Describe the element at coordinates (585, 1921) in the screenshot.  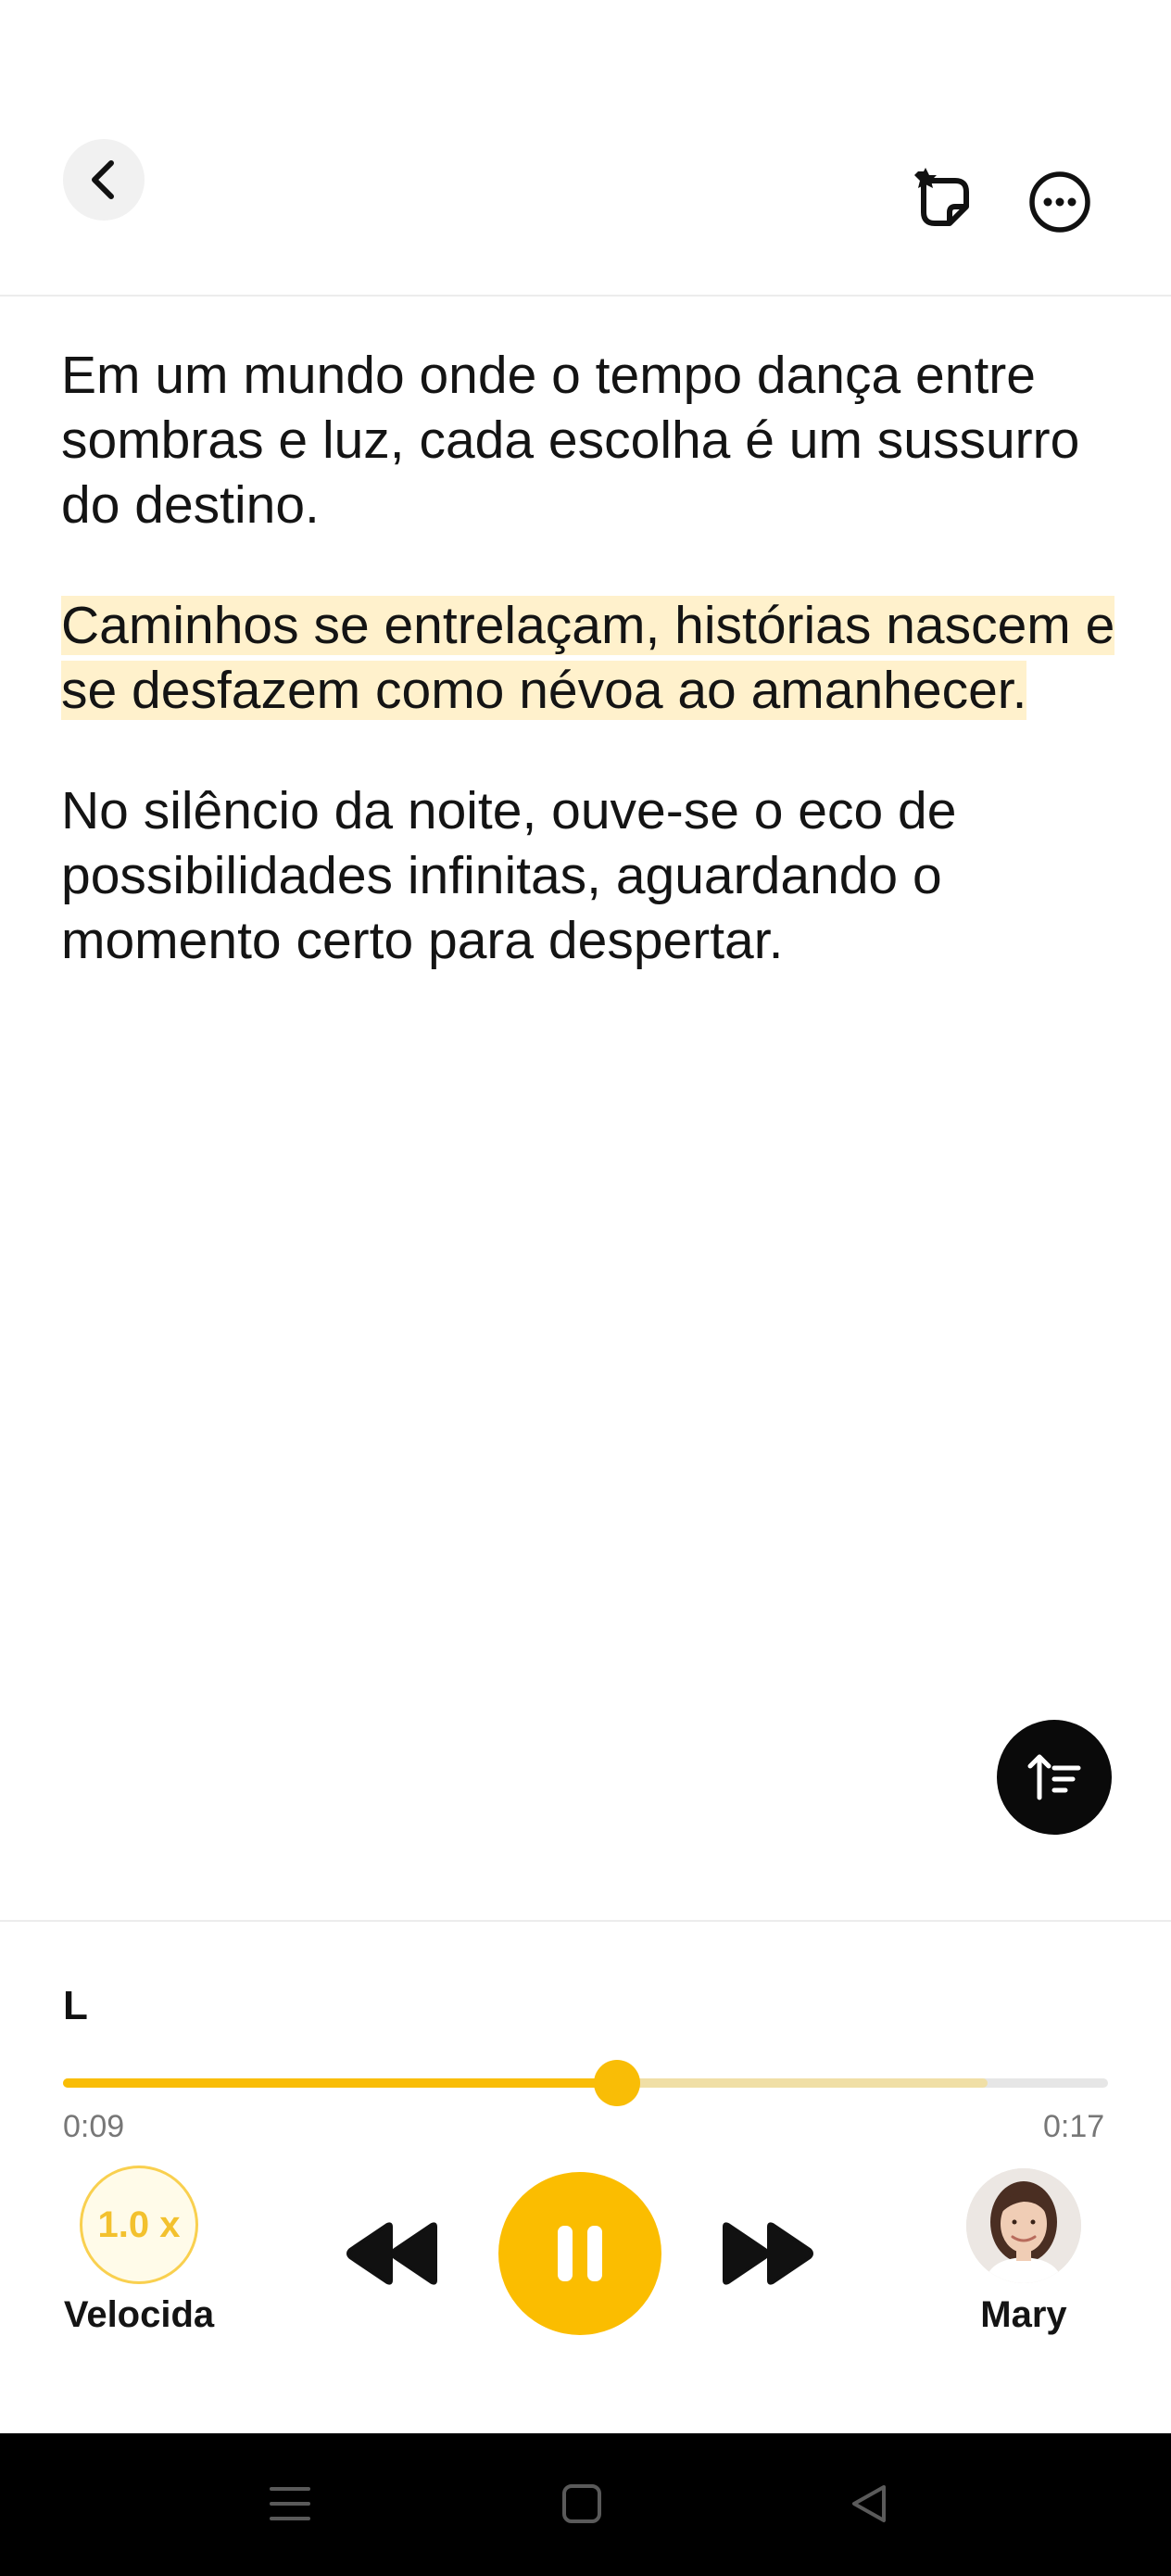
I see `player-divider` at that location.